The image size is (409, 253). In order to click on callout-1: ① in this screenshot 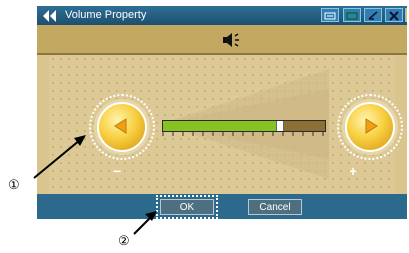, I will do `click(14, 184)`.